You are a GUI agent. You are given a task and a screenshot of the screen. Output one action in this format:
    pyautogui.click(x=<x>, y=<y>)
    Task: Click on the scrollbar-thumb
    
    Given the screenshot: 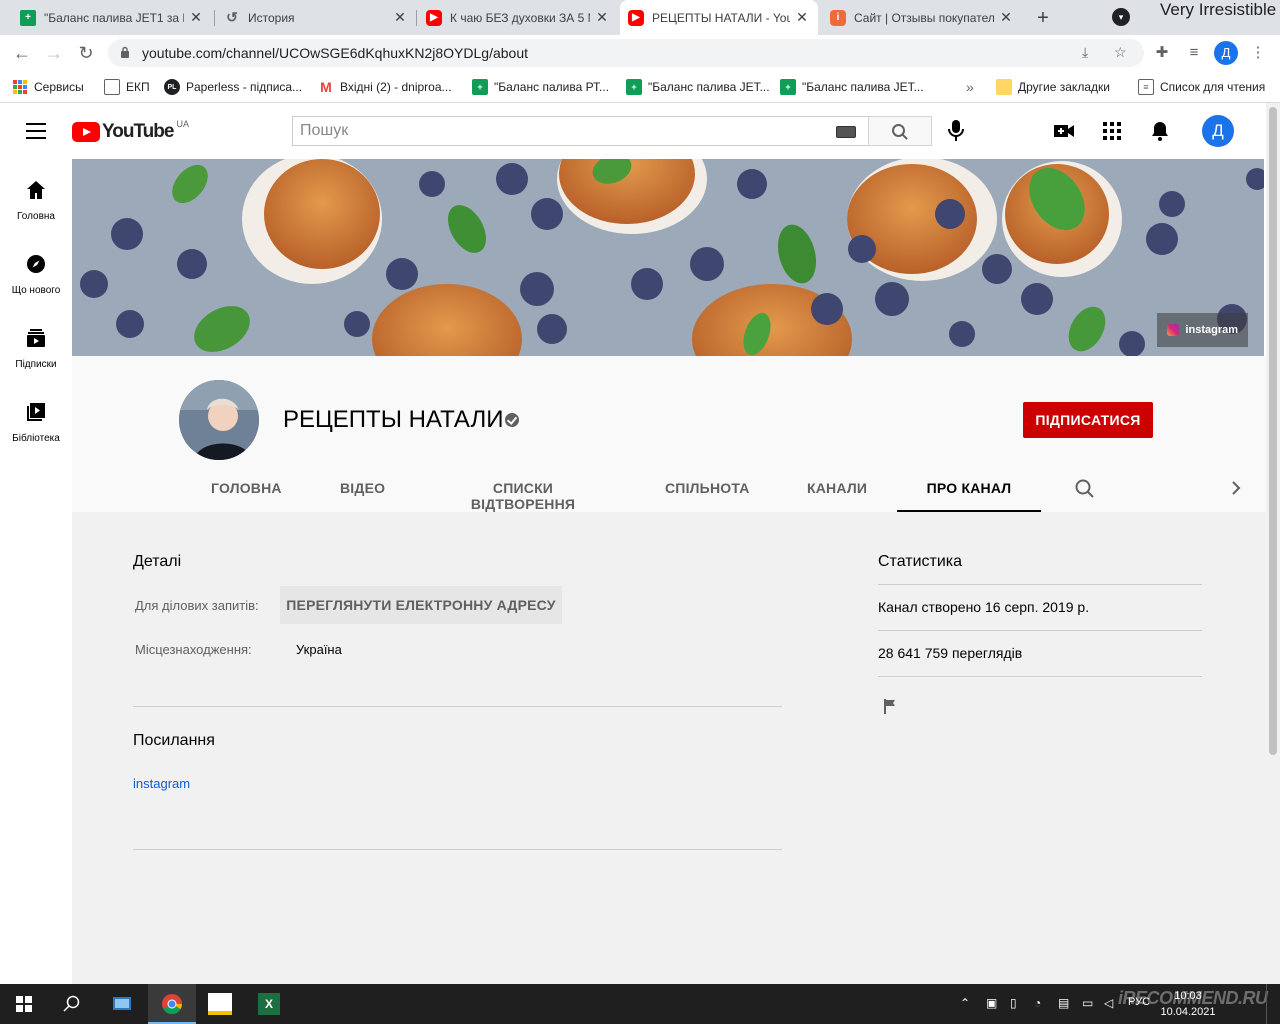 What is the action you would take?
    pyautogui.click(x=1273, y=431)
    